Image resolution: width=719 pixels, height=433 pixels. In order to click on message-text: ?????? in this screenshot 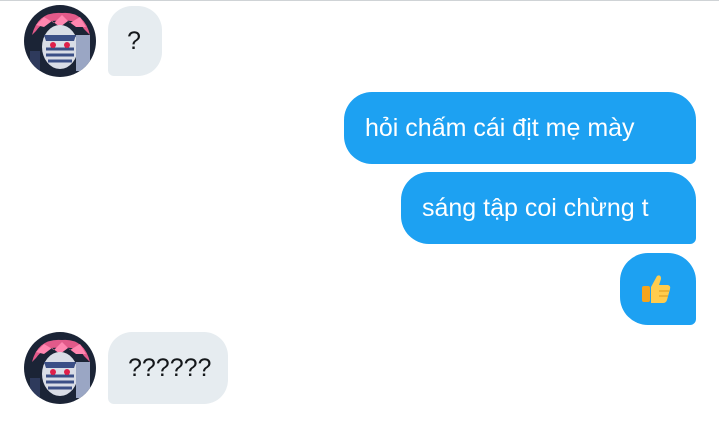, I will do `click(170, 368)`.